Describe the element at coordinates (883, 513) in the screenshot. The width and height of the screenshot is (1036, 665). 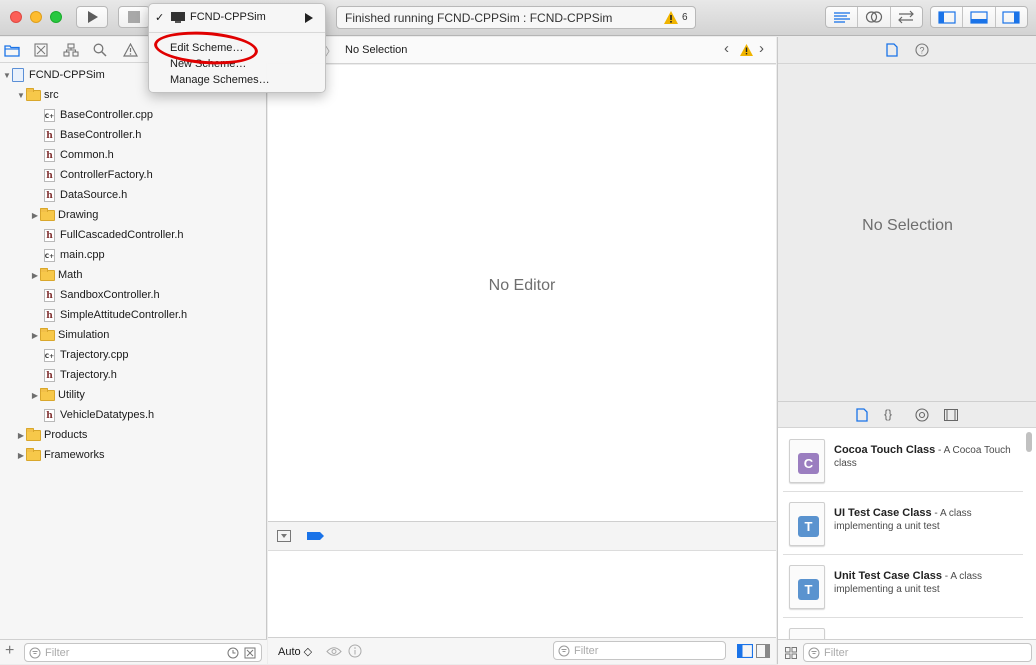
I see `library-item-title: UI Test Case Class` at that location.